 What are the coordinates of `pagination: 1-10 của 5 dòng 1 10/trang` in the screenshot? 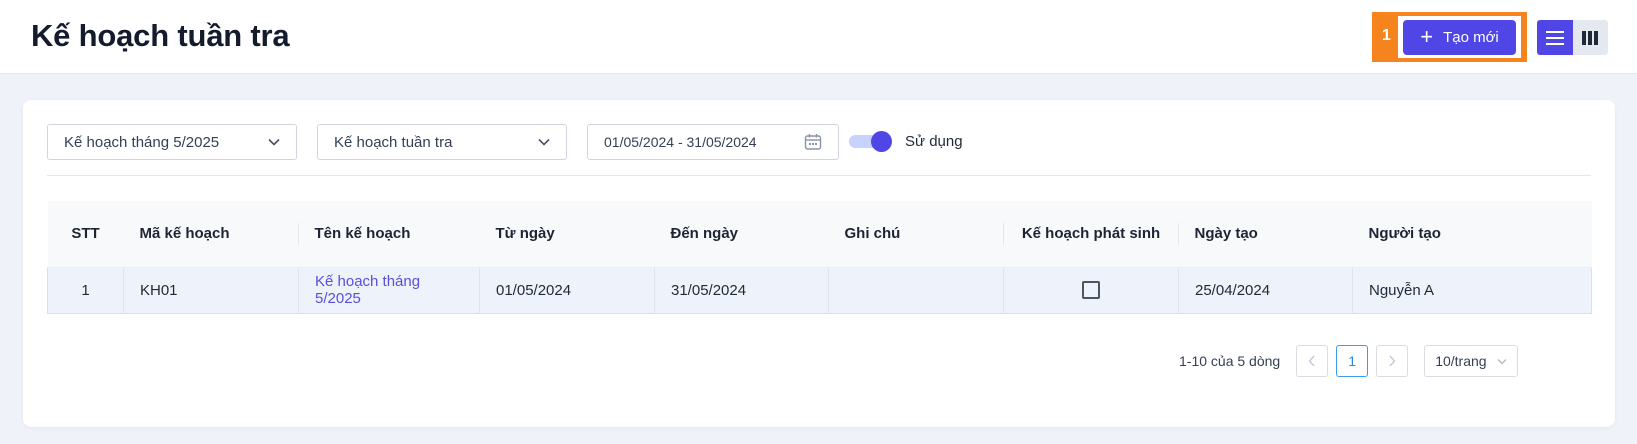 It's located at (1349, 361).